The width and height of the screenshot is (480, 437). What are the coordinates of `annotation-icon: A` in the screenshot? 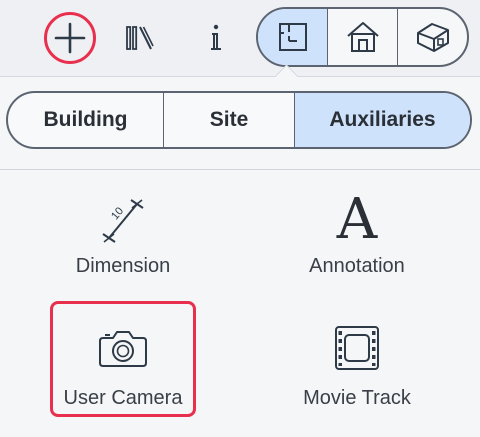 It's located at (357, 219).